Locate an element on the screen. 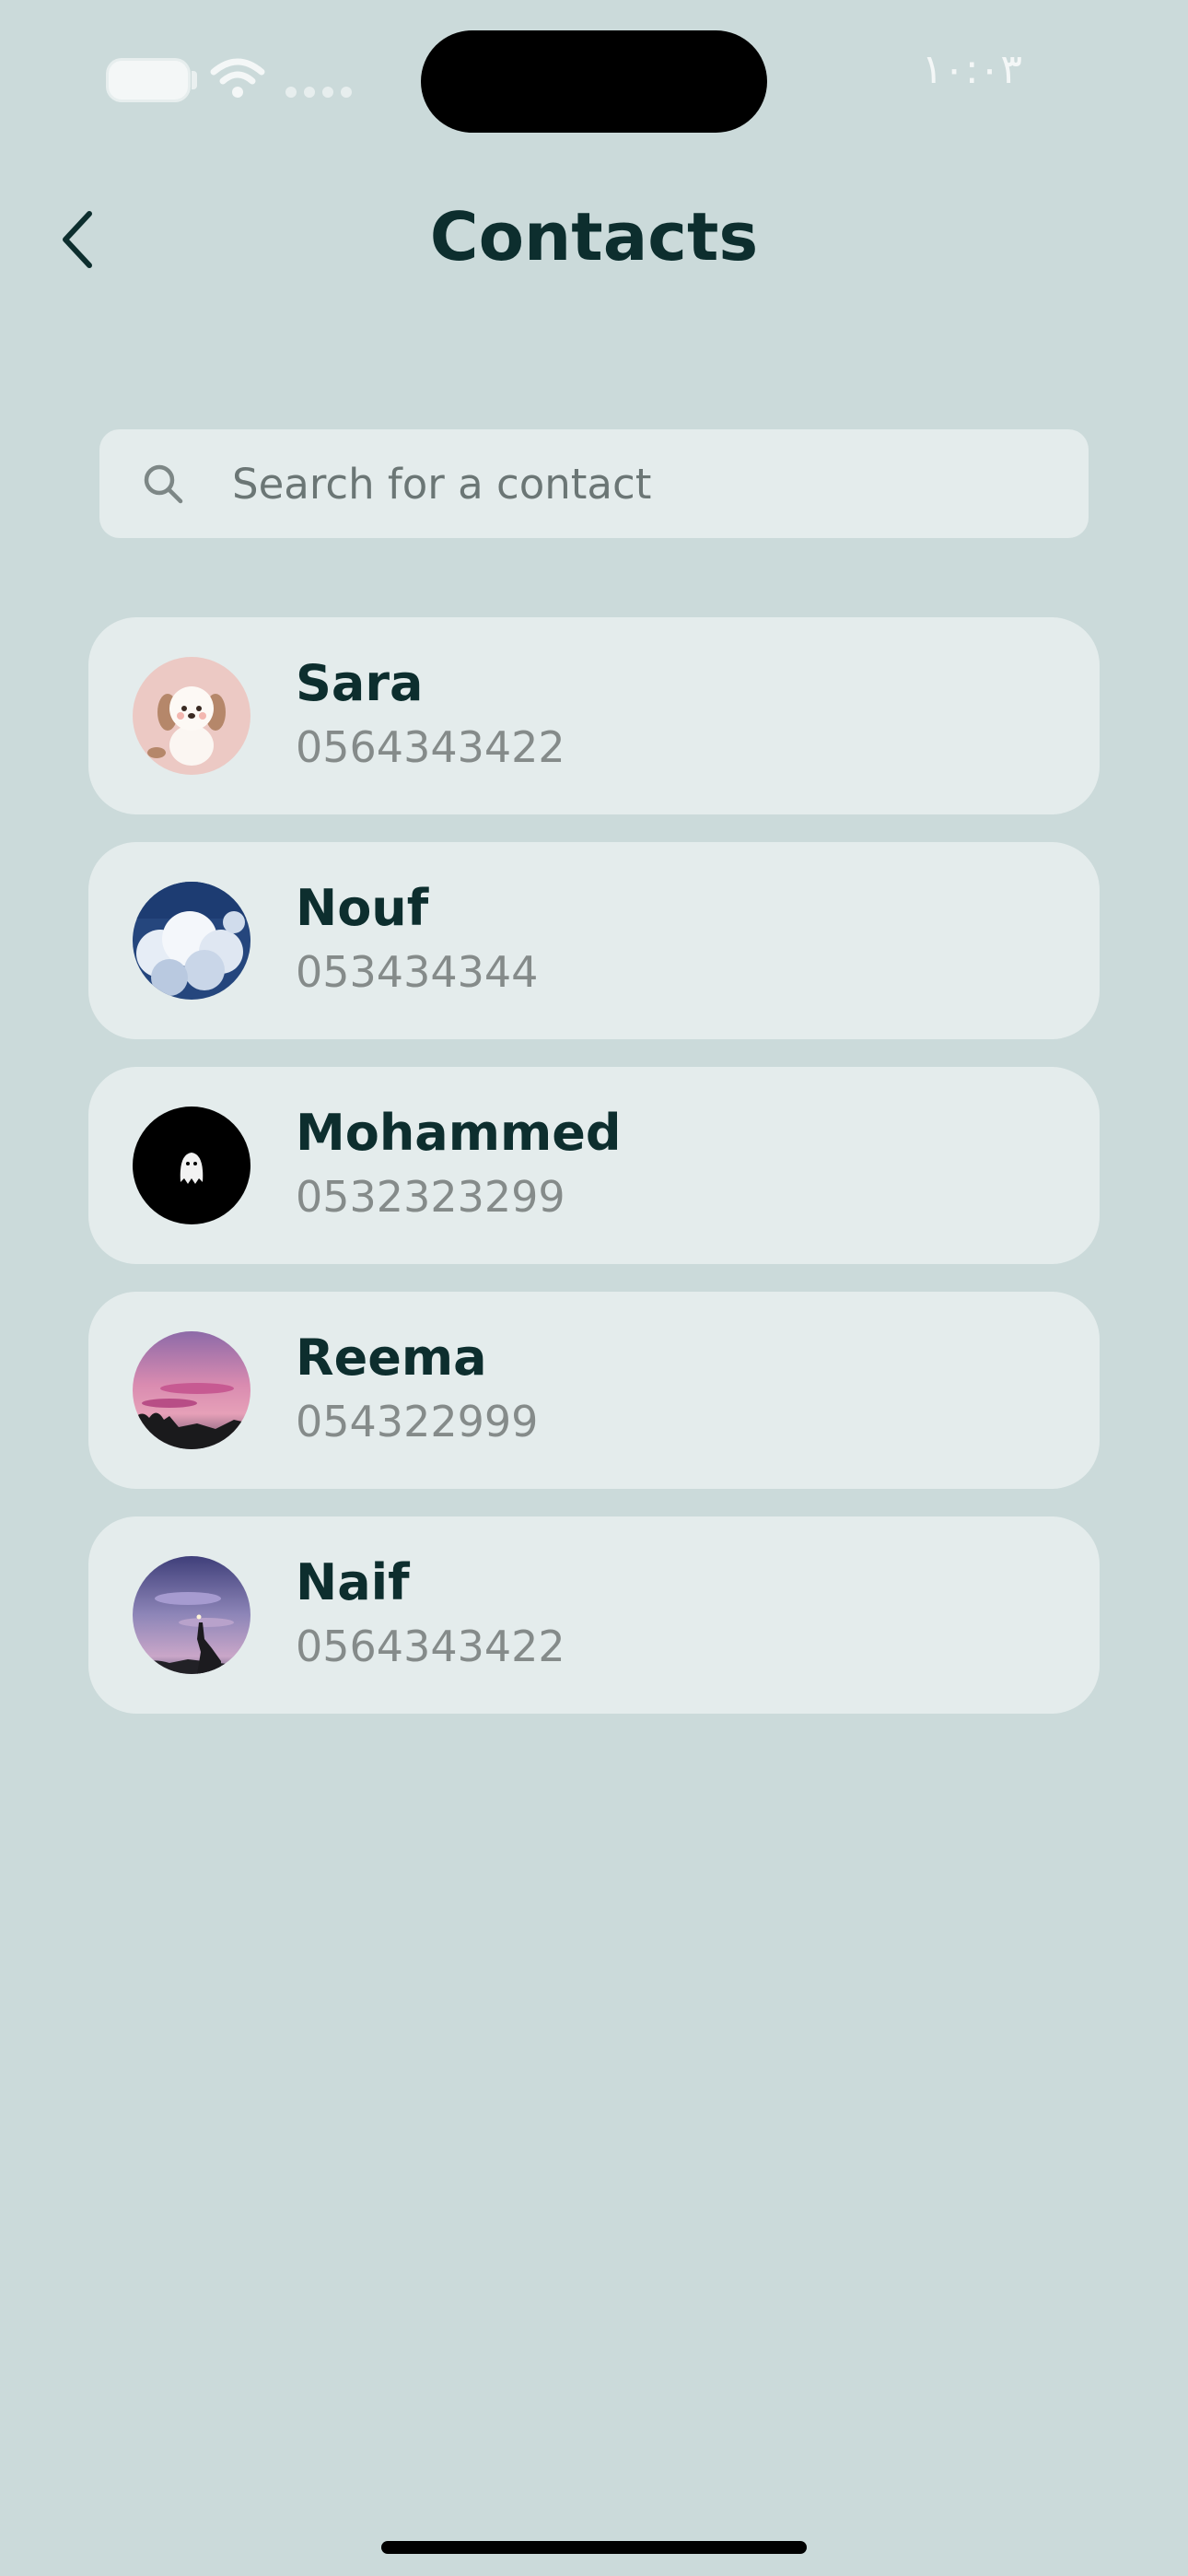  contact-phone: 054322999 is located at coordinates (417, 1421).